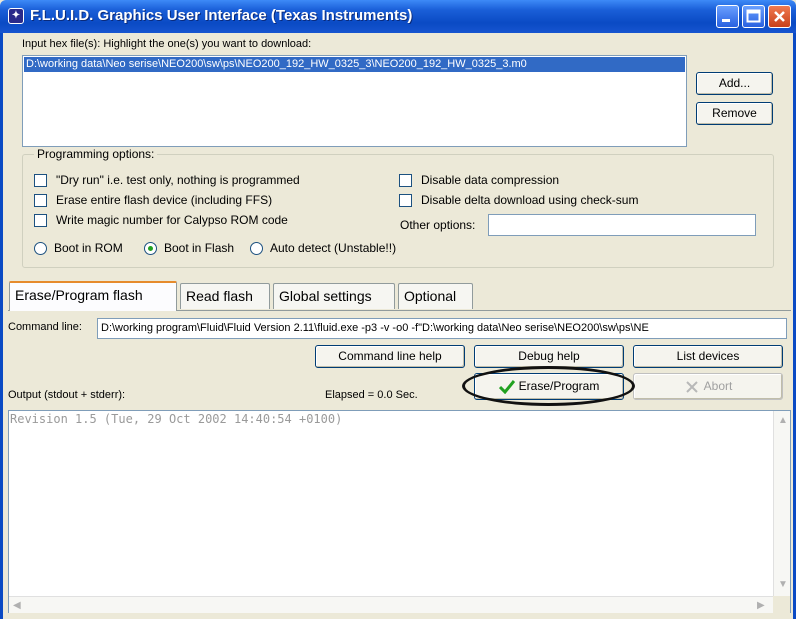 The height and width of the screenshot is (619, 796). Describe the element at coordinates (405, 200) in the screenshot. I see `disable-delta-checkbox` at that location.